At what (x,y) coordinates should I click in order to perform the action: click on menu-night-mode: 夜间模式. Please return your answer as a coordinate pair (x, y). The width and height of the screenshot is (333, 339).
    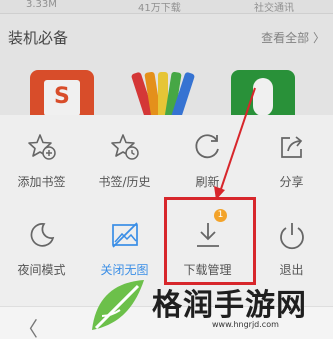
    Looking at the image, I should click on (41, 243).